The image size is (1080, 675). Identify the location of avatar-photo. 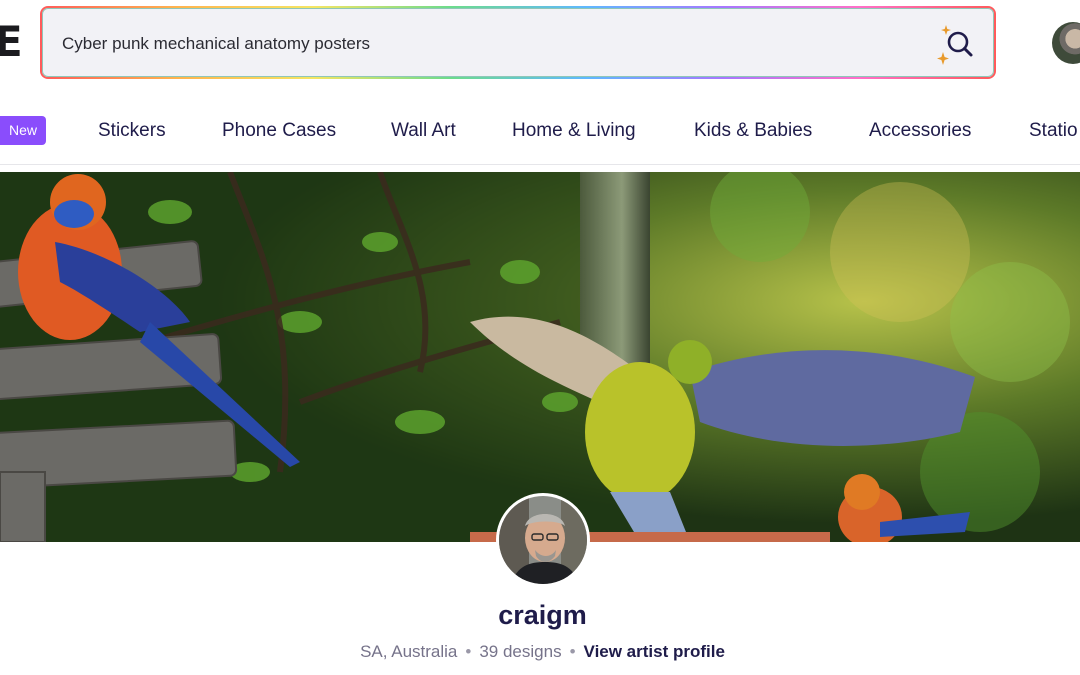
(543, 540).